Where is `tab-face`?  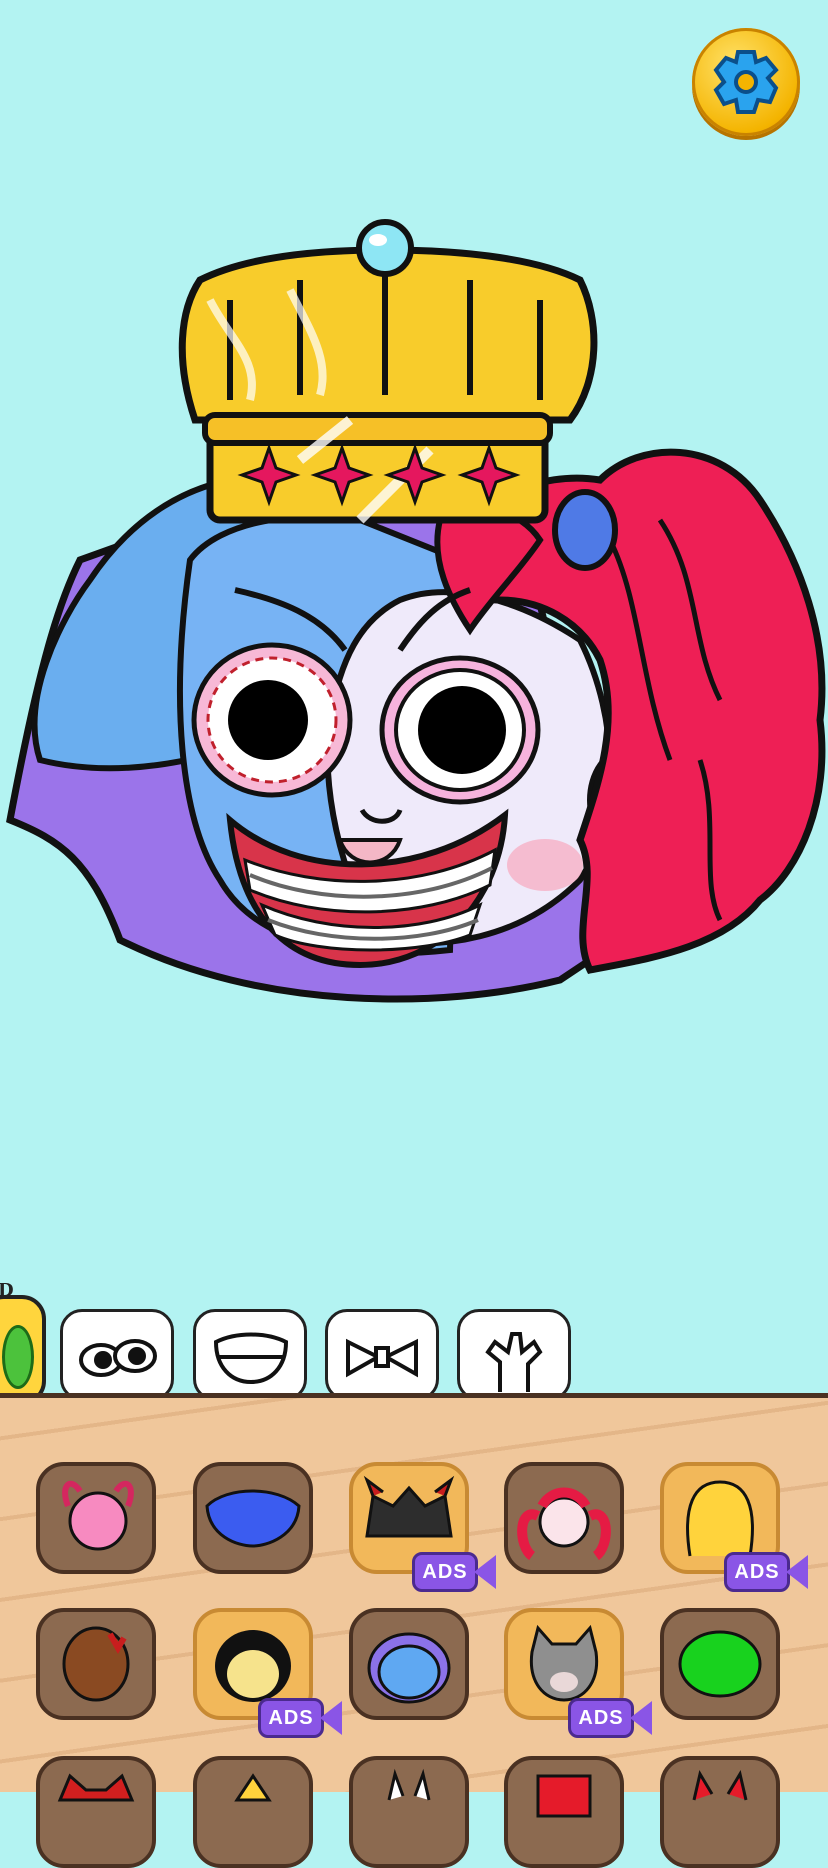 tab-face is located at coordinates (23, 1350).